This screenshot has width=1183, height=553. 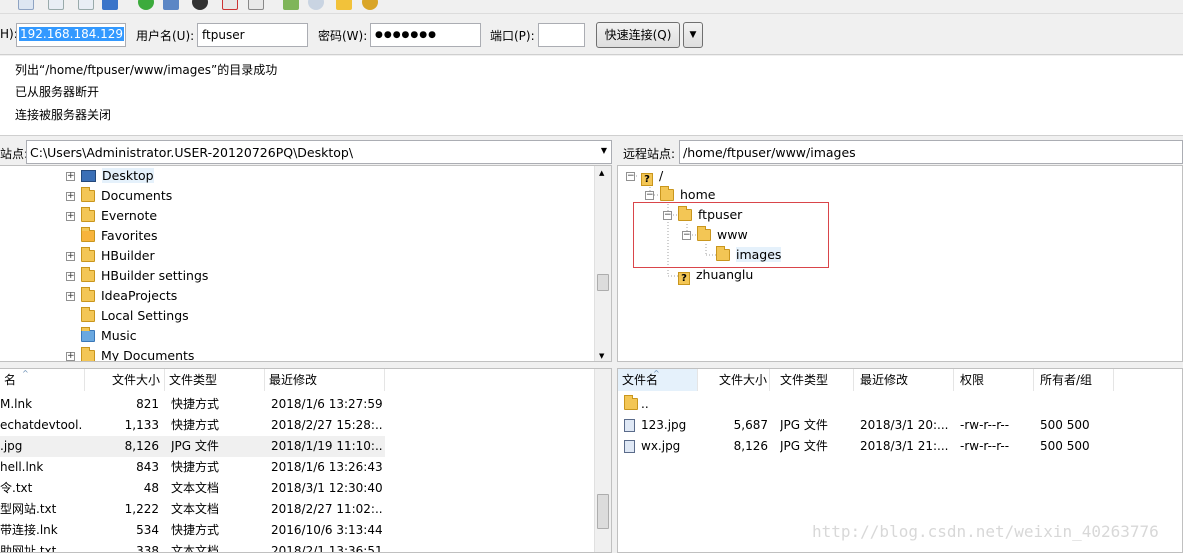 What do you see at coordinates (931, 152) in the screenshot?
I see `remote-path-input: /home/ftpuser/www/images` at bounding box center [931, 152].